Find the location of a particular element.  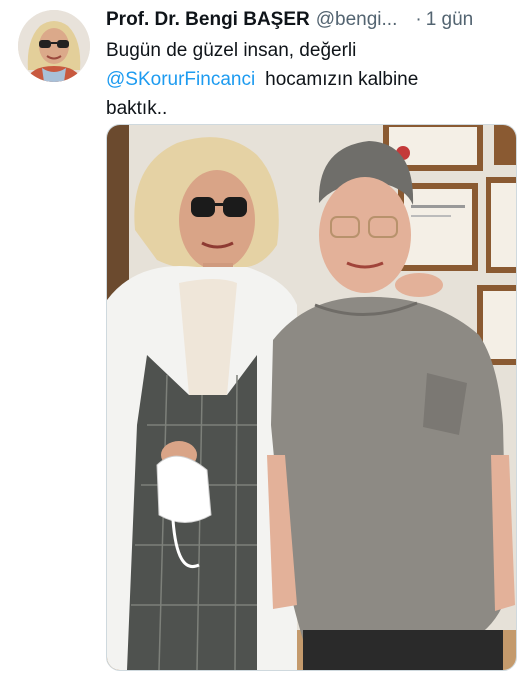

tweet-text-line-2: @SKorurFincanci hocamızın kalbine is located at coordinates (306, 79).